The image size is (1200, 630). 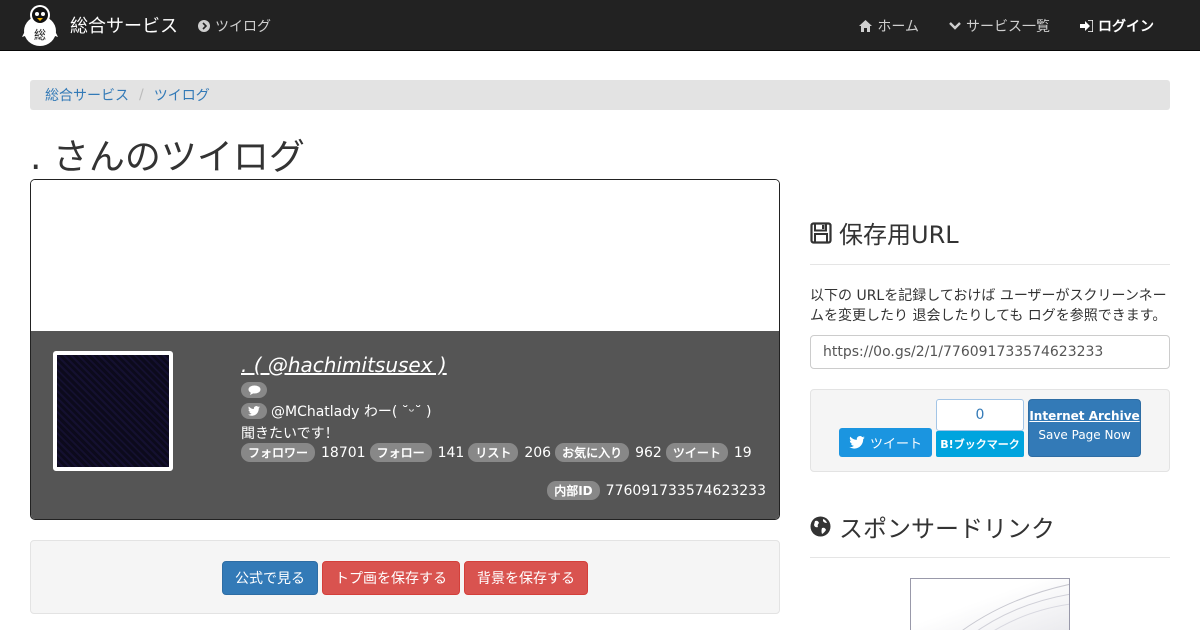 I want to click on internet-archive-subtitle: Save Page Now, so click(x=1084, y=435).